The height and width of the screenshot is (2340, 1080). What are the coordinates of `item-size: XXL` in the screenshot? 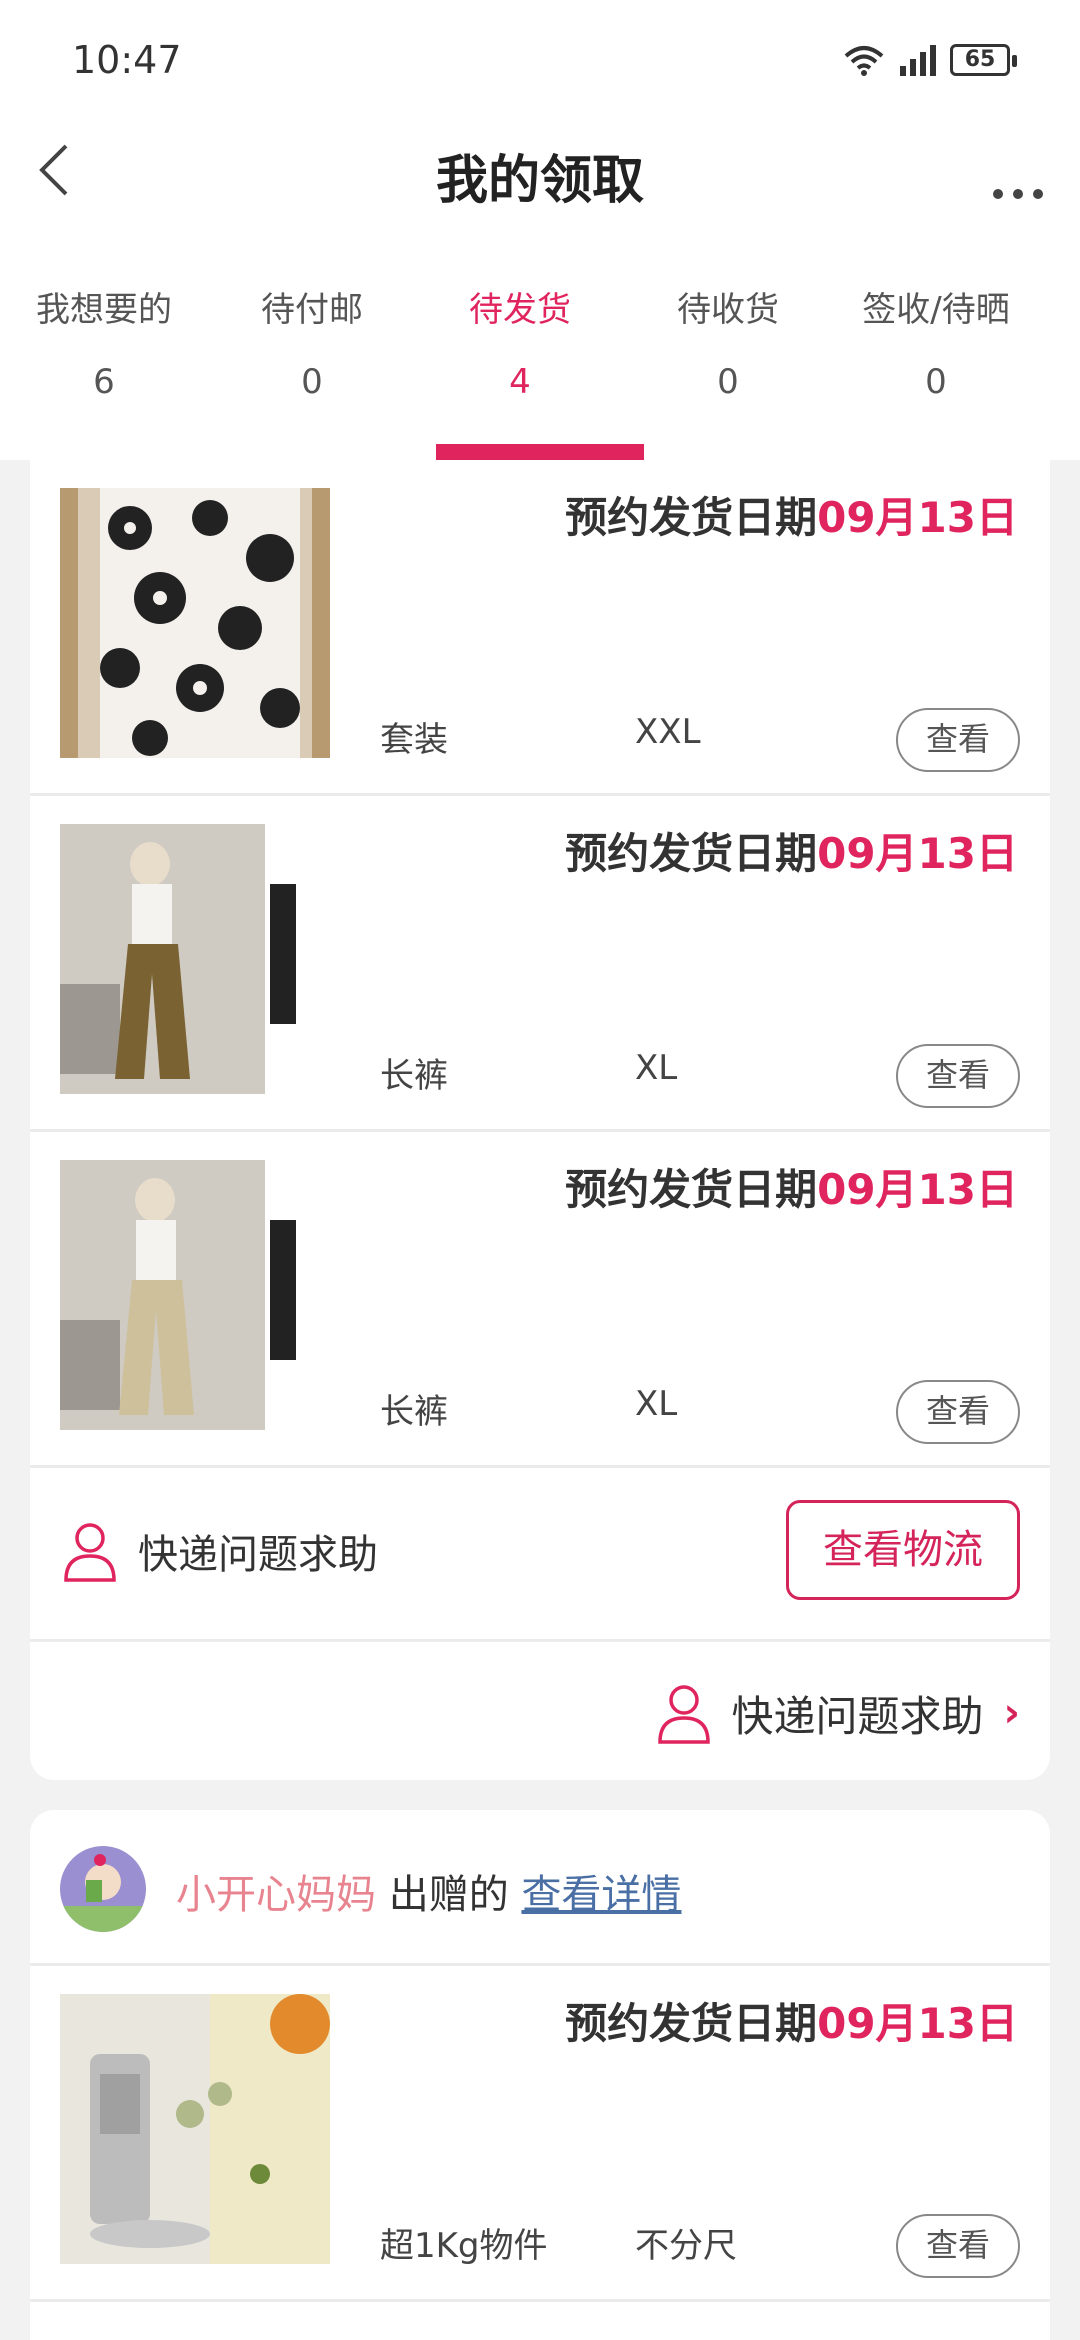 It's located at (668, 732).